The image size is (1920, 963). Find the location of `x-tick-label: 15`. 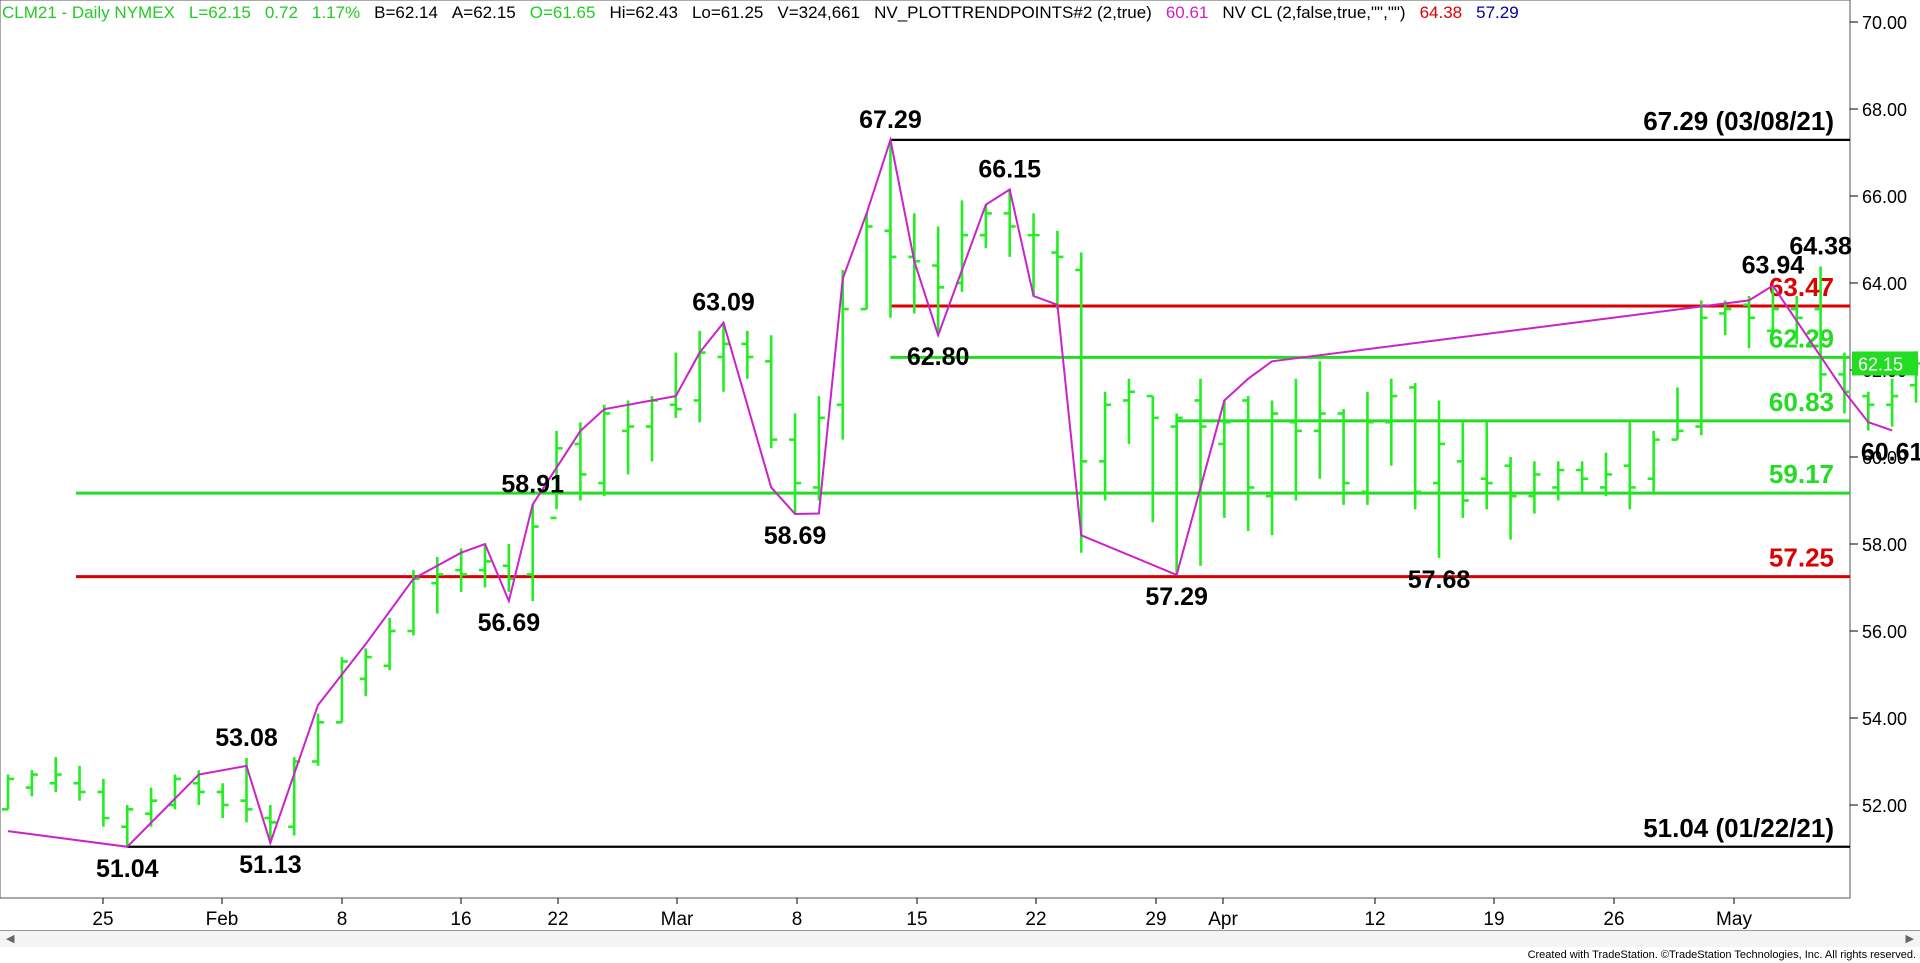

x-tick-label: 15 is located at coordinates (916, 919).